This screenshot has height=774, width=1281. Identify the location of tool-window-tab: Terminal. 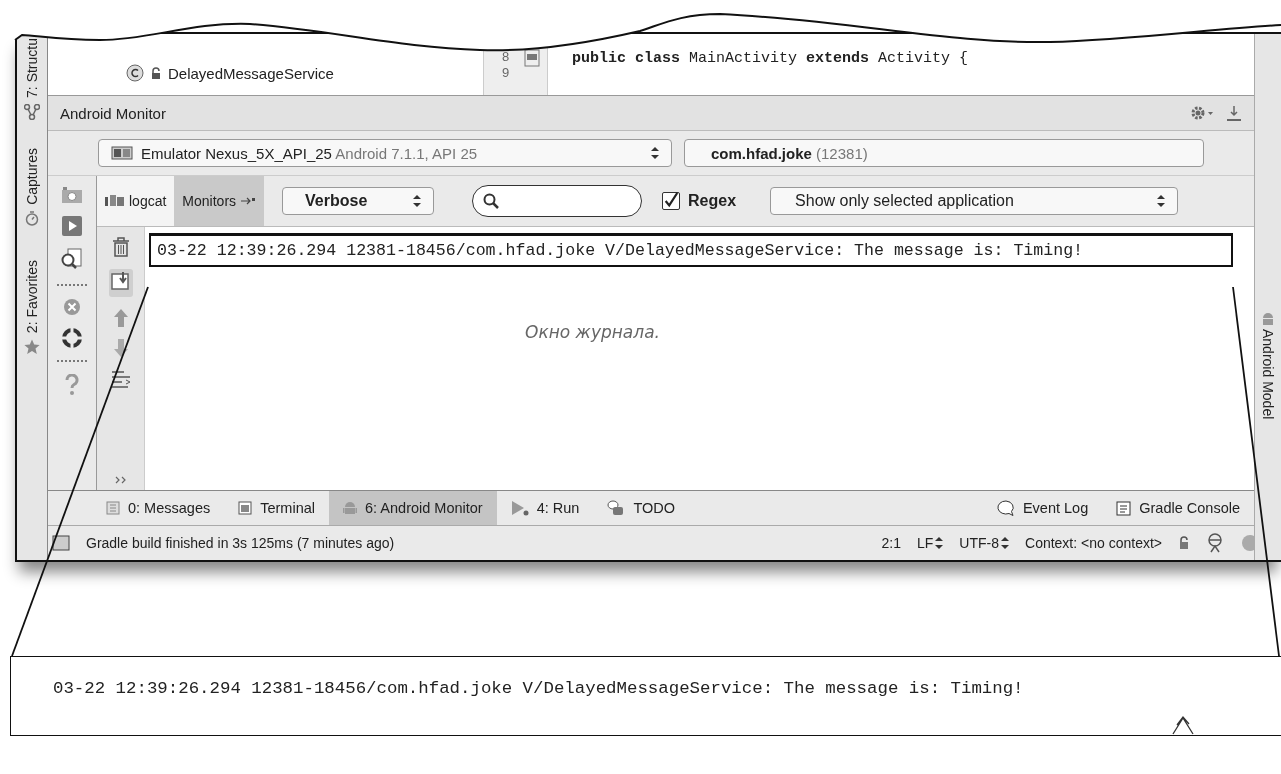
(276, 508).